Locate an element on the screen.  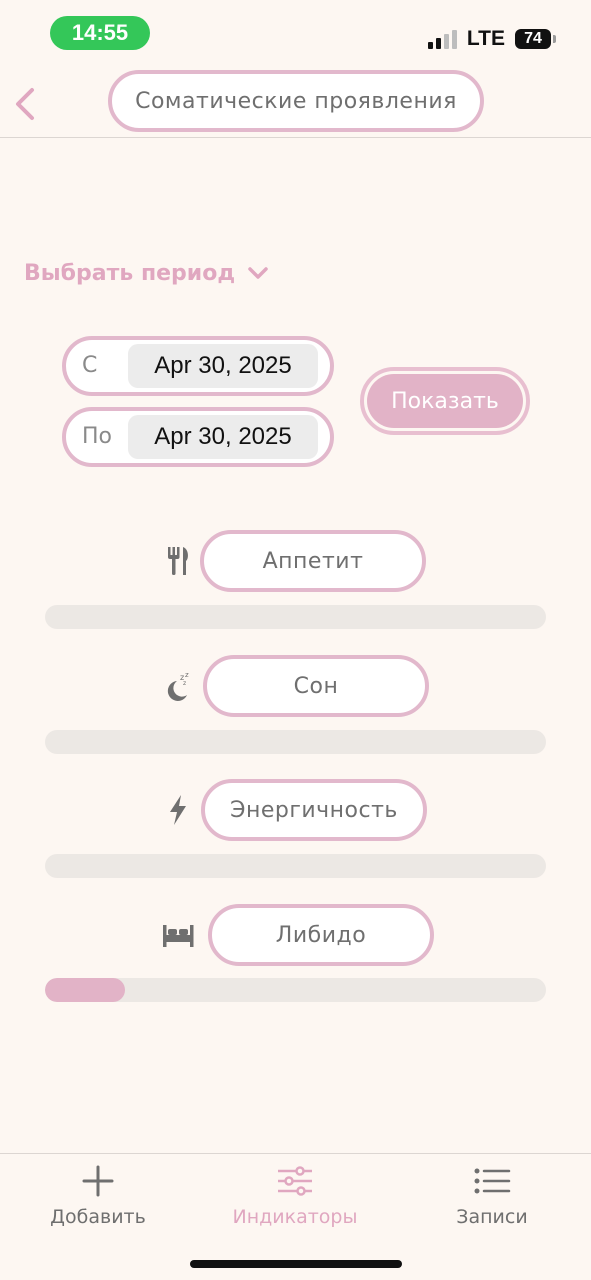
tab-records-label: Записи is located at coordinates (492, 1217).